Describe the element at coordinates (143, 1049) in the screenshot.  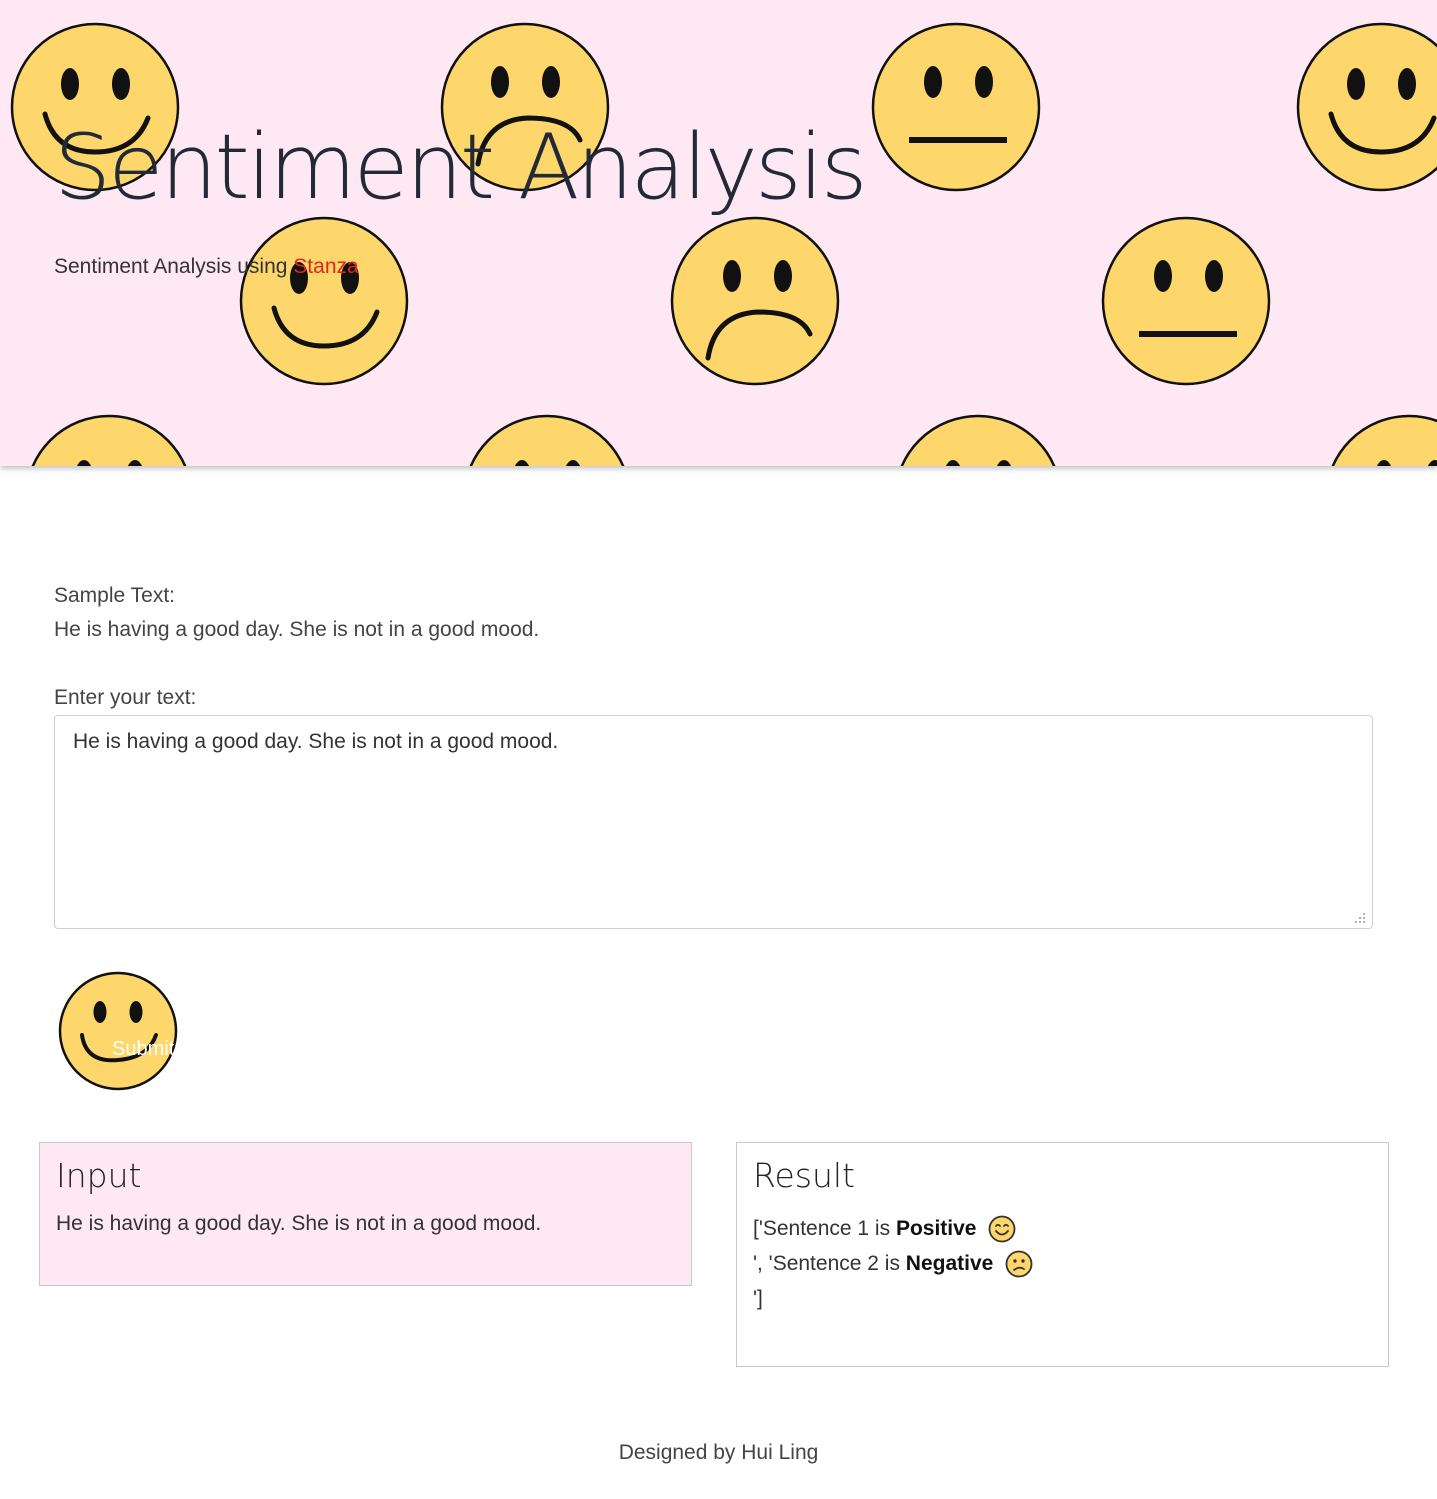
I see `submit-label: Submit` at that location.